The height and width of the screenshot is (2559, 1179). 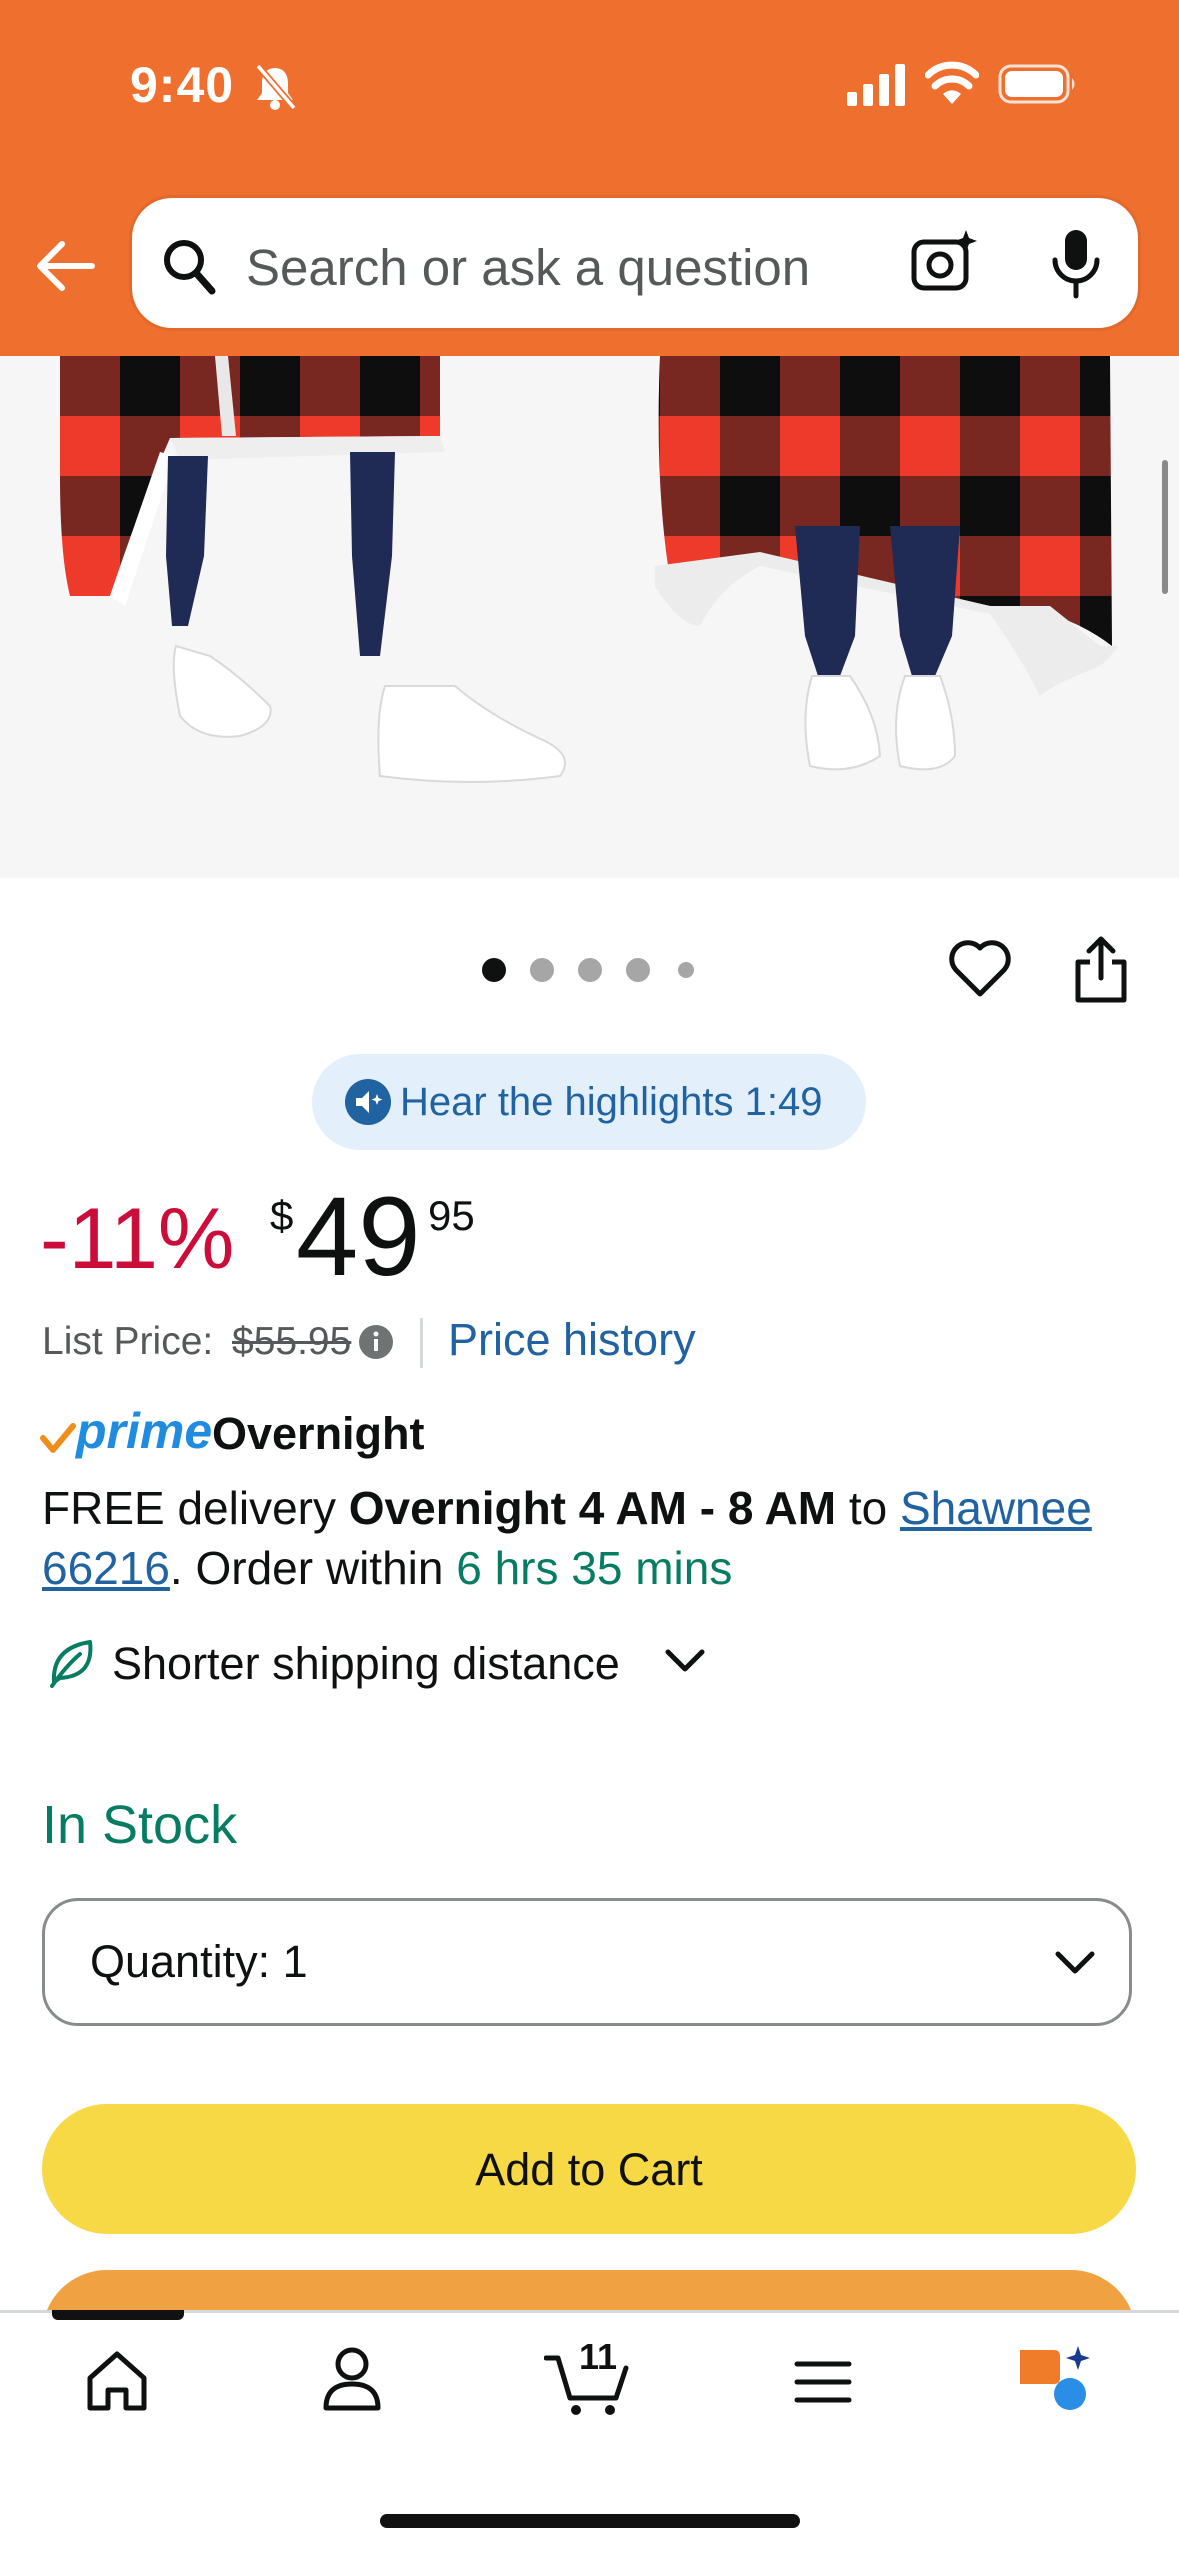 I want to click on menu-icon, so click(x=823, y=2382).